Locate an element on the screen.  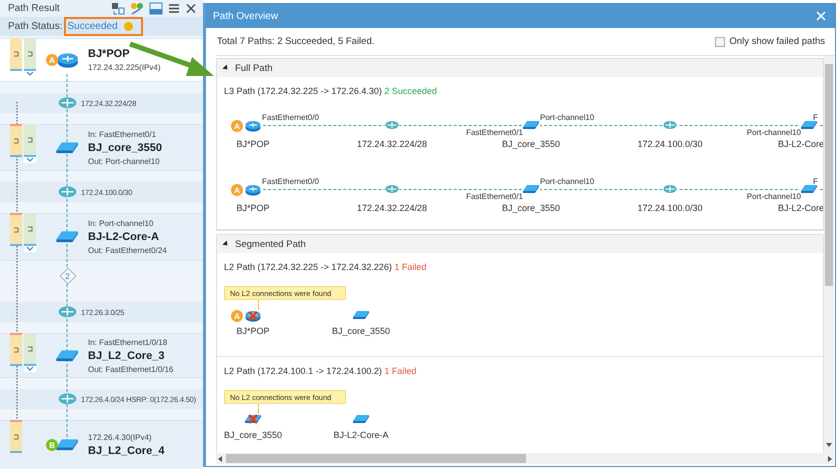
hop-row: In: FastEthernet1/0/18 BJ_L2_Core_3 Out: FastEthernet1/0/16 is located at coordinates (101, 355).